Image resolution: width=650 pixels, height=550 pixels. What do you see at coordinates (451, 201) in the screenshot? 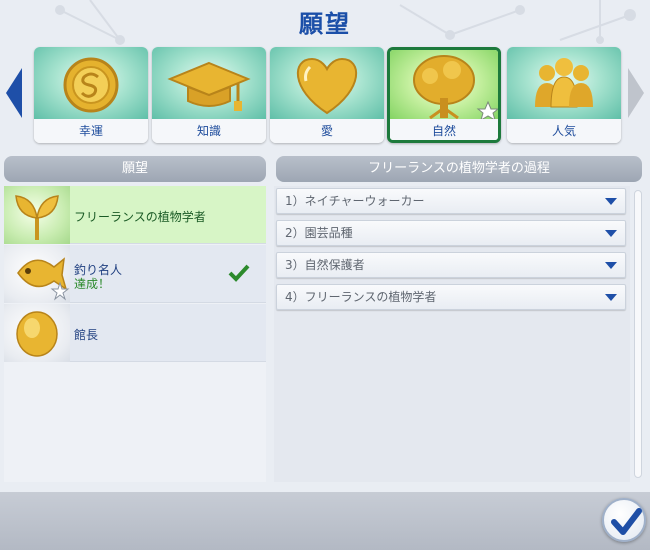
I see `milestone-item: 1）ネイチャーウォーカー` at bounding box center [451, 201].